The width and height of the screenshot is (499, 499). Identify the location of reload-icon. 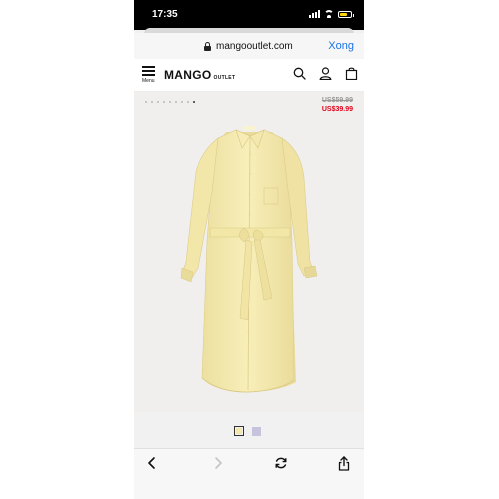
(281, 463).